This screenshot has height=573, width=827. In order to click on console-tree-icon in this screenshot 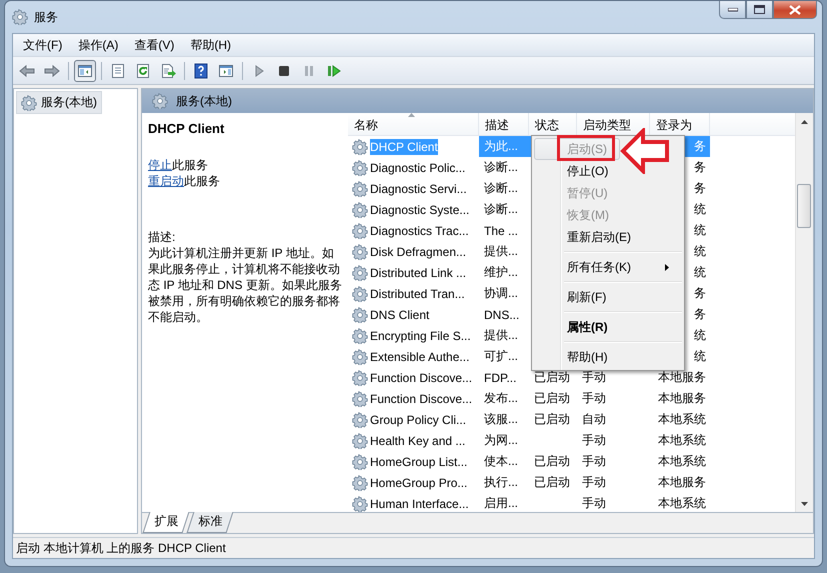, I will do `click(85, 70)`.